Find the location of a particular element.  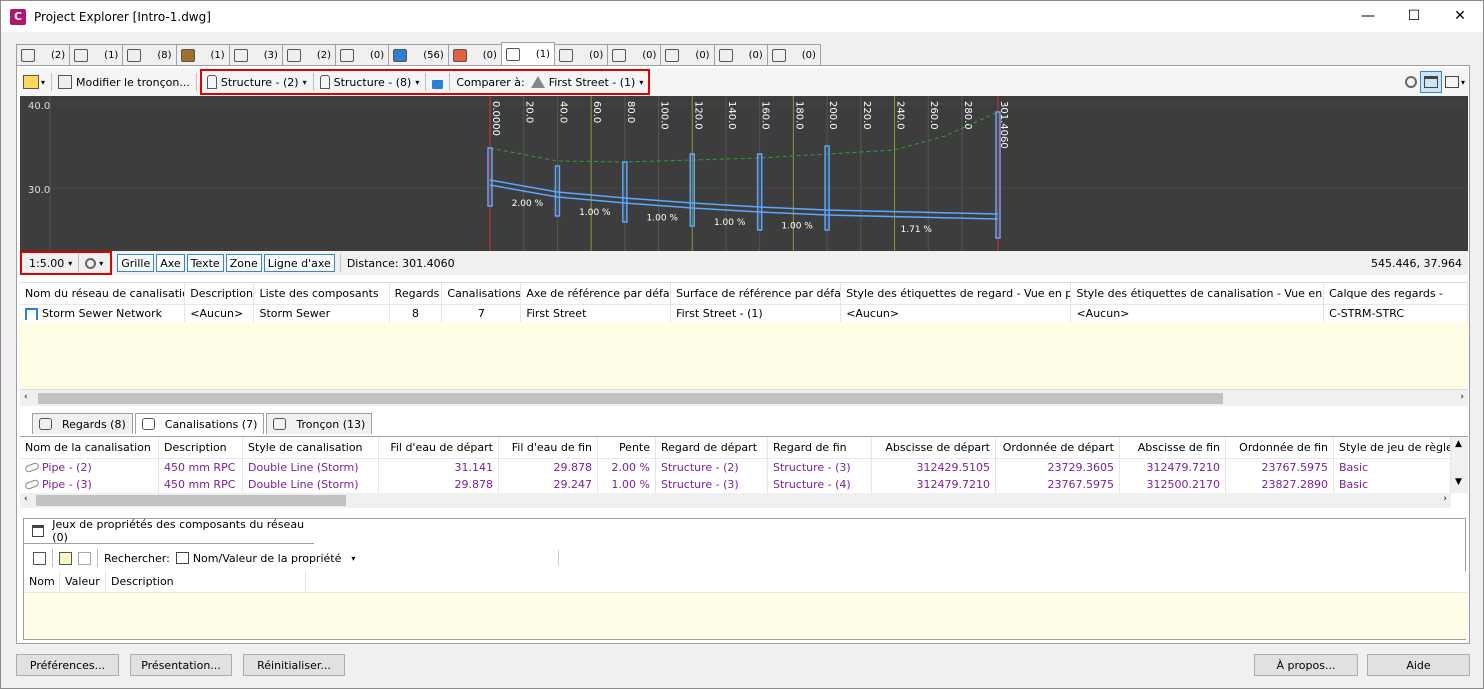

lock-button is located at coordinates (437, 82).